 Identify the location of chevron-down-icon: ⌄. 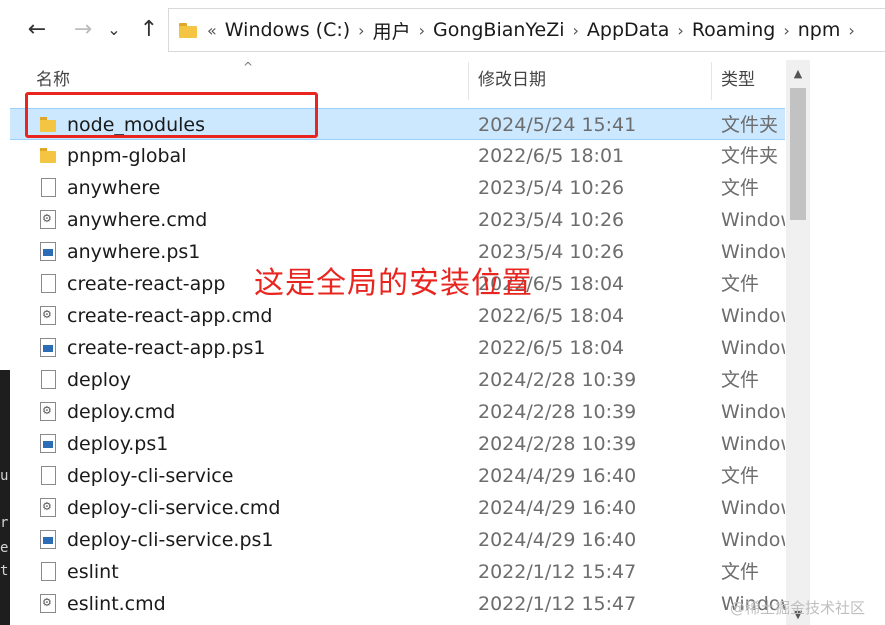
(114, 29).